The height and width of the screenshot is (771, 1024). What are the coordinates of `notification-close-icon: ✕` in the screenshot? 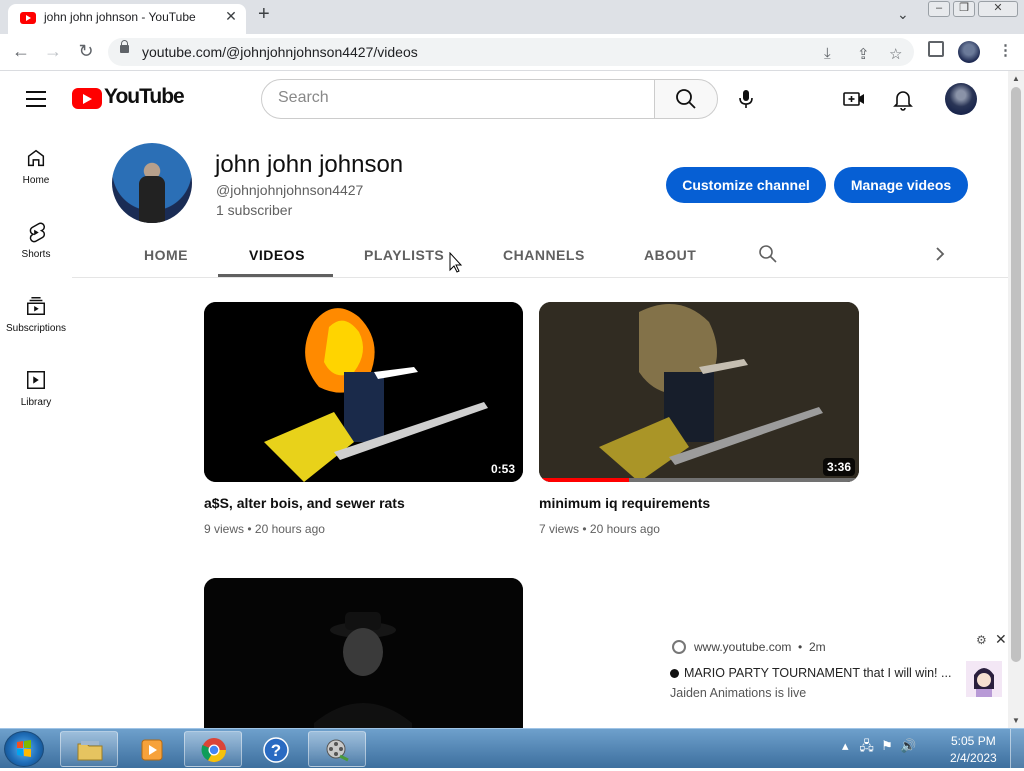 It's located at (1001, 639).